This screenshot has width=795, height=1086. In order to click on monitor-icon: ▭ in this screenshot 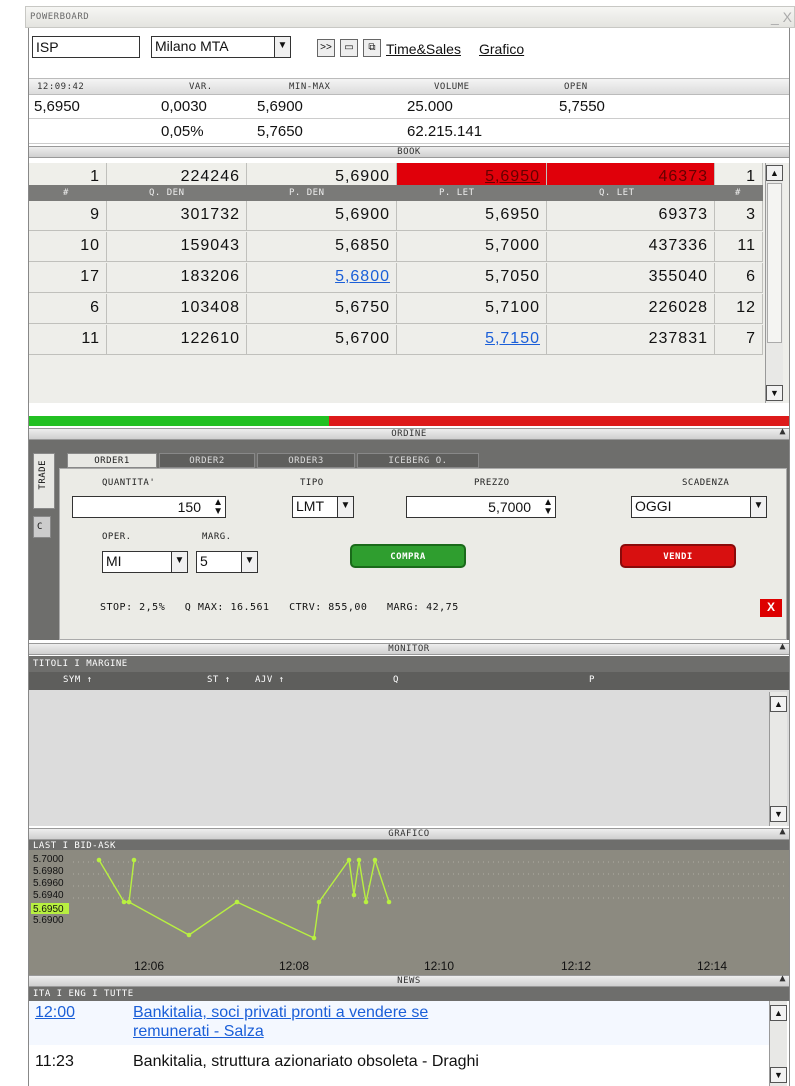, I will do `click(349, 48)`.